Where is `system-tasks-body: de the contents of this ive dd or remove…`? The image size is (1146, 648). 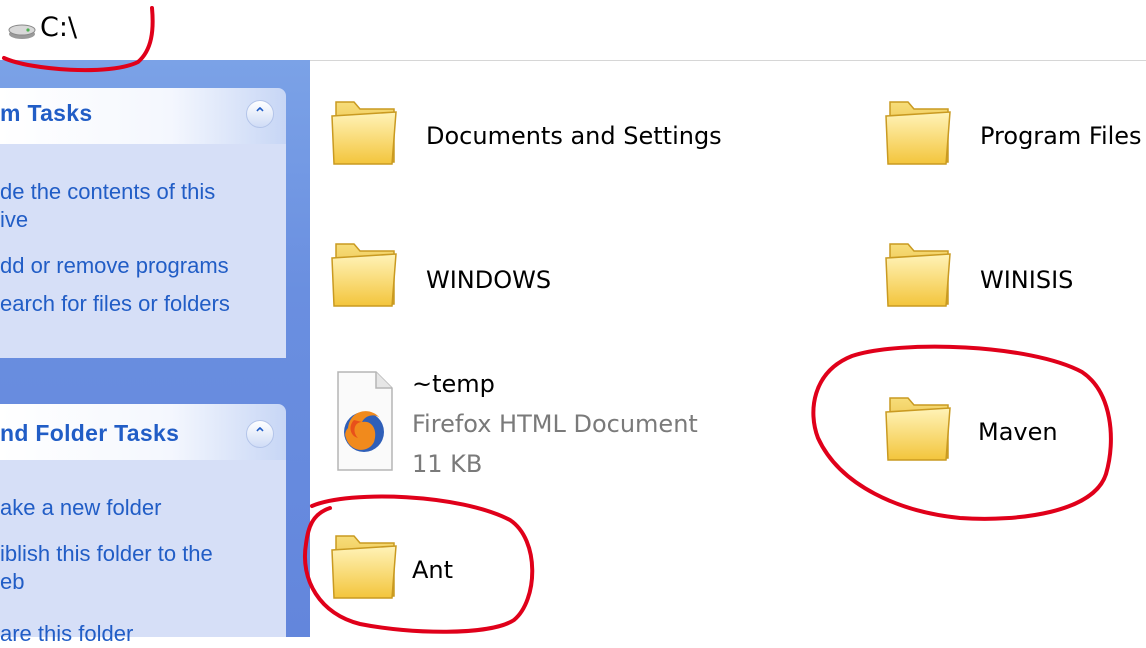 system-tasks-body: de the contents of this ive dd or remove… is located at coordinates (143, 251).